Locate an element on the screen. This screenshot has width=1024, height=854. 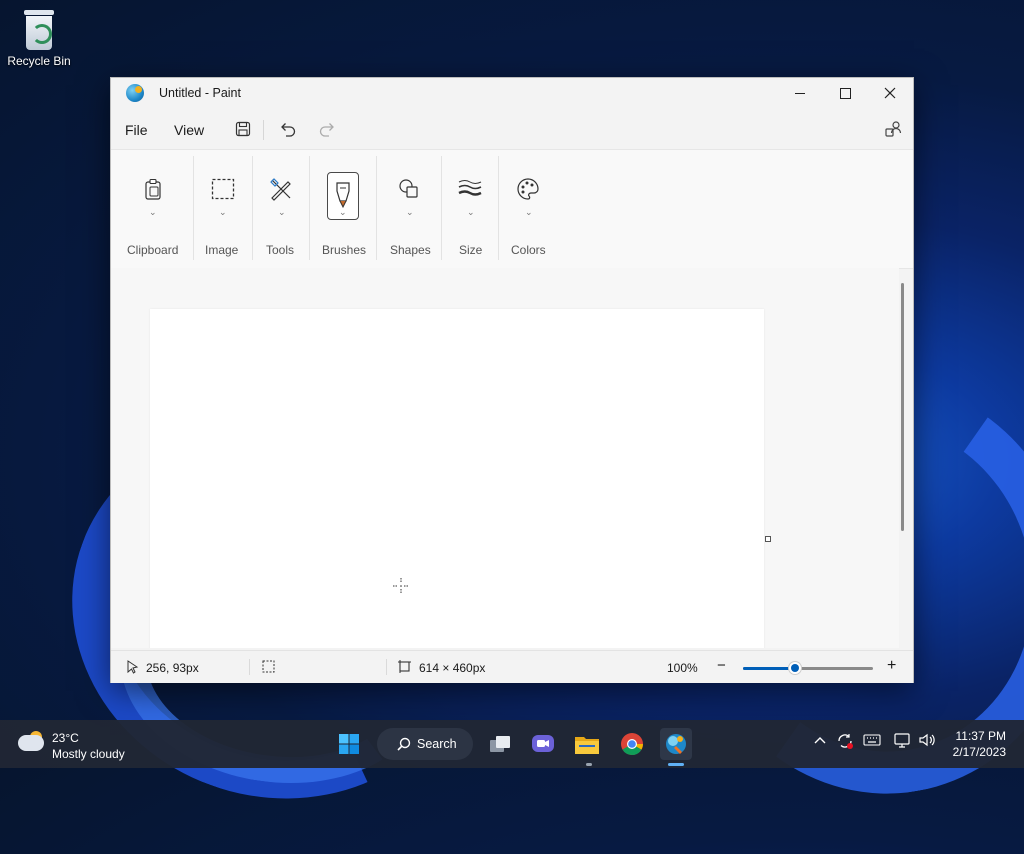
save-icon is located at coordinates (243, 129).